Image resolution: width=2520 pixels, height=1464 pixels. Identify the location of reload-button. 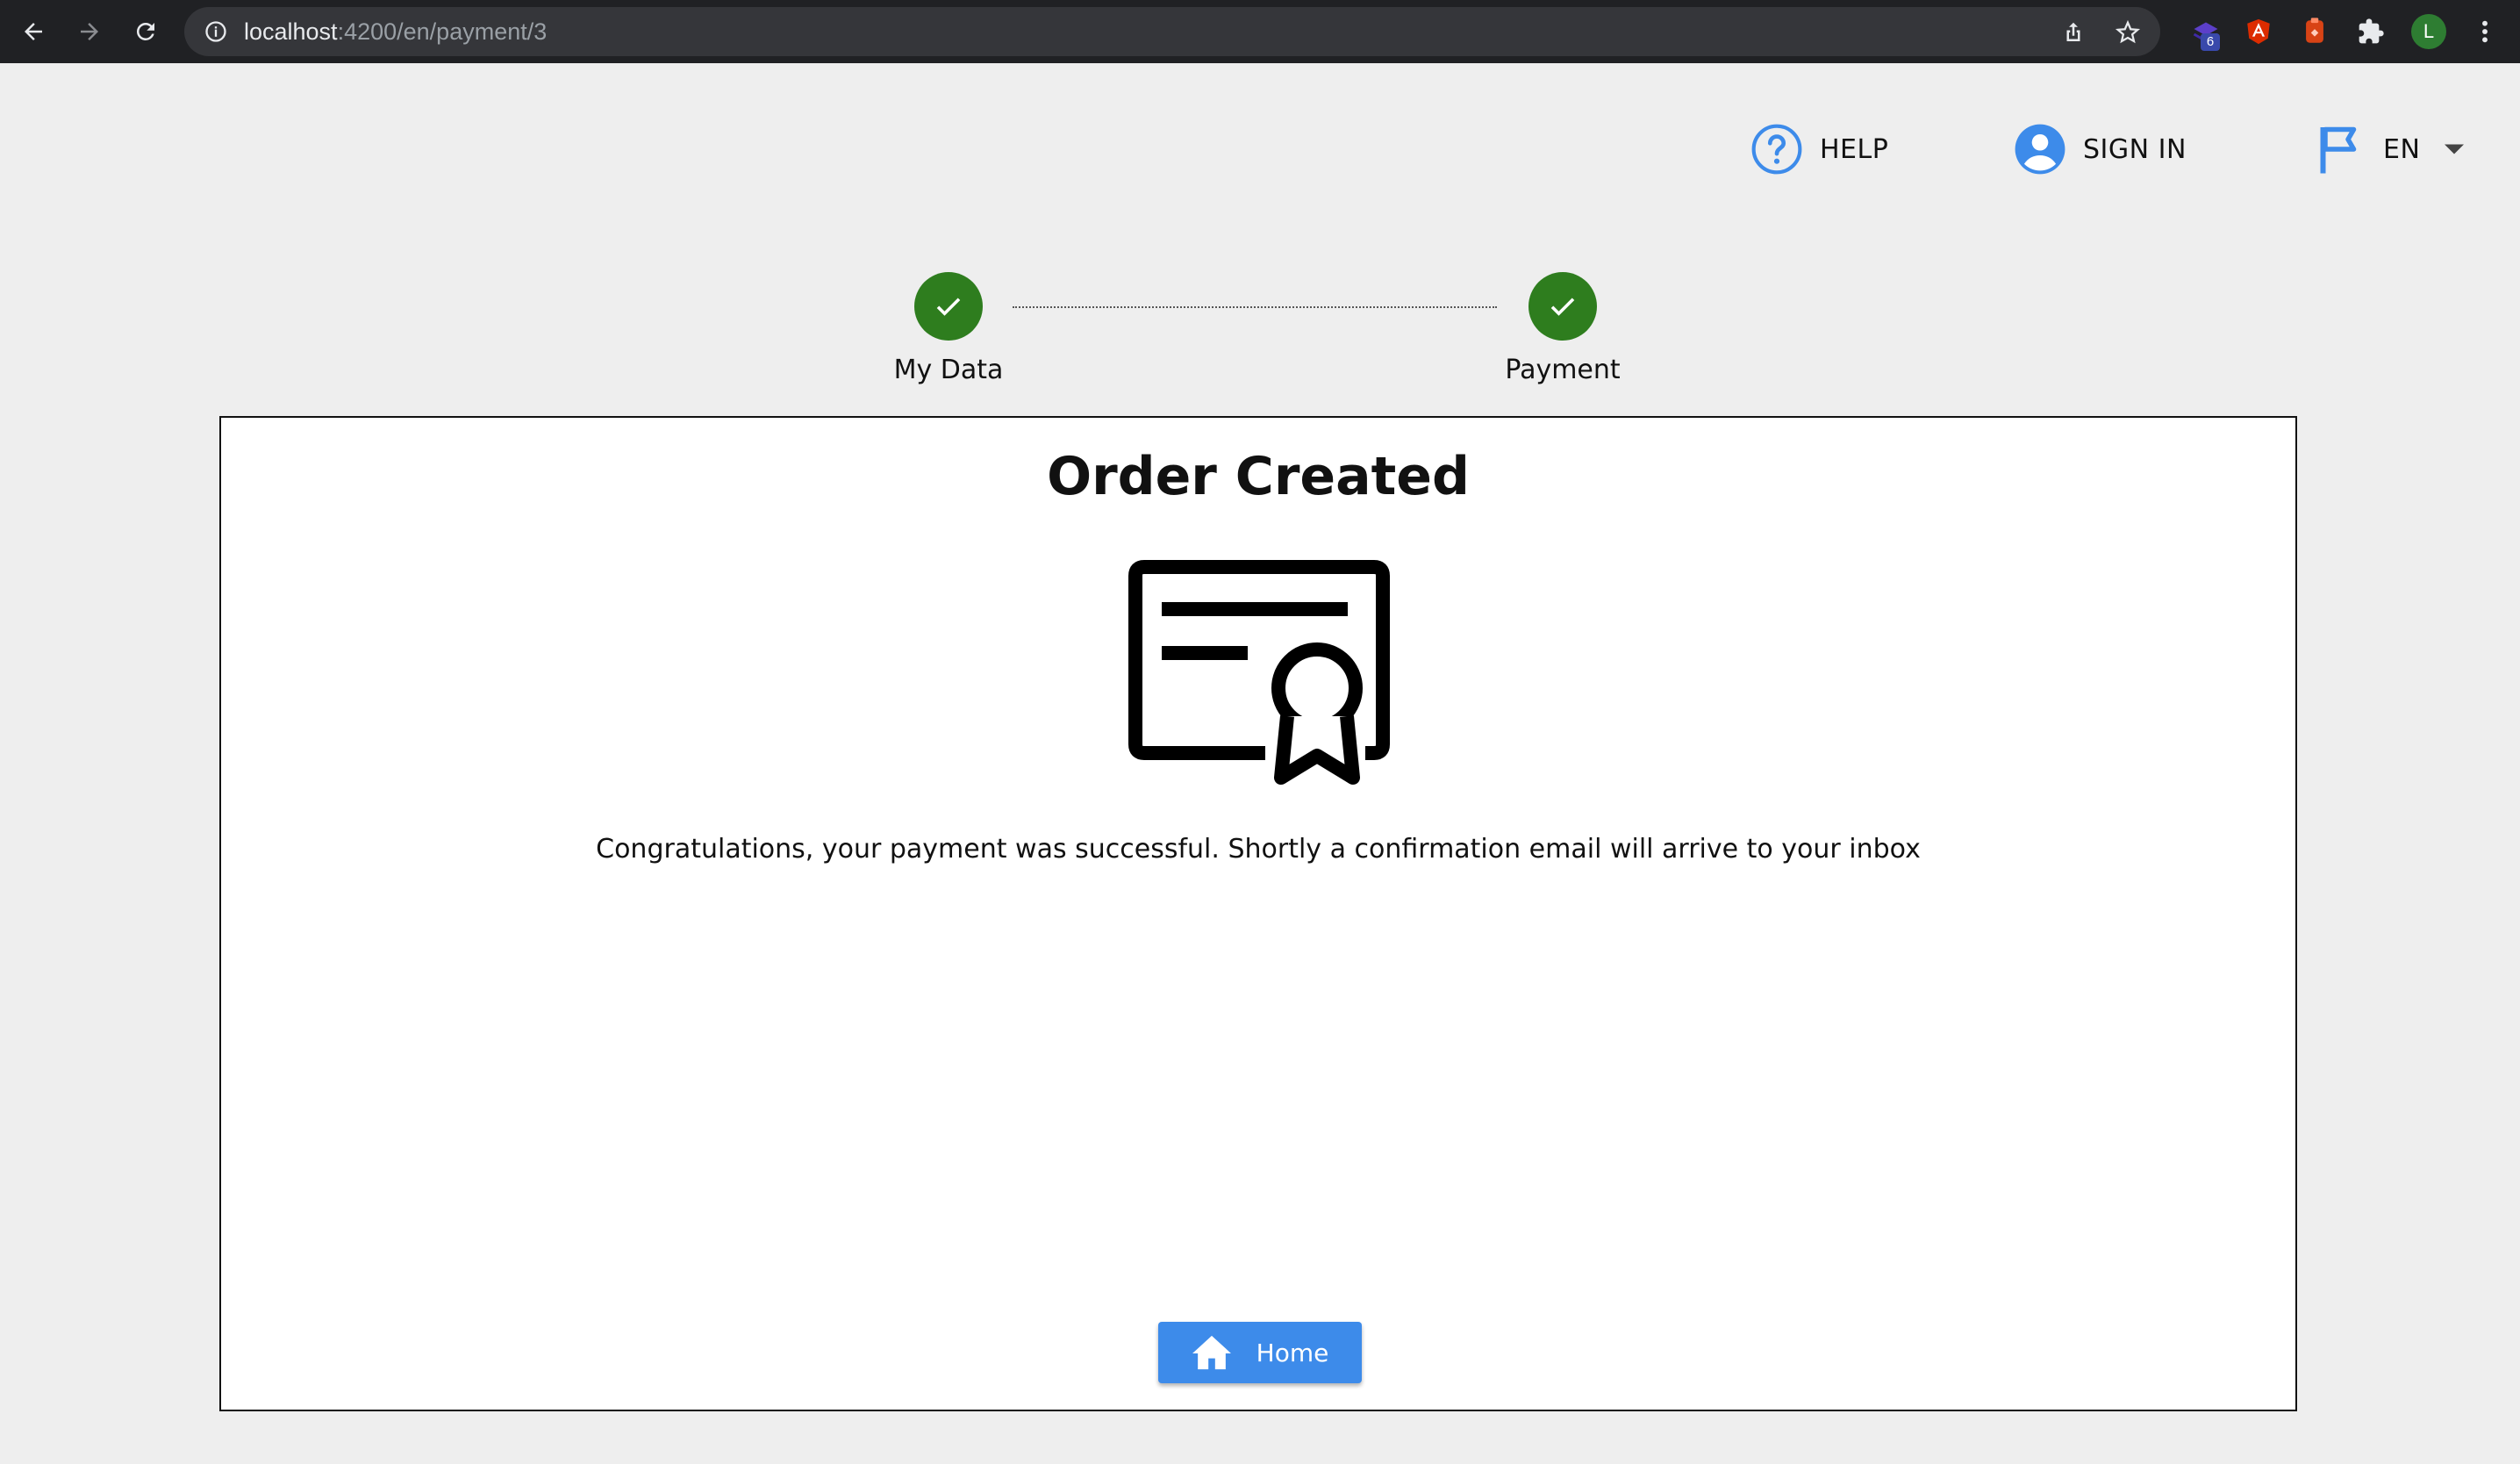
(146, 32).